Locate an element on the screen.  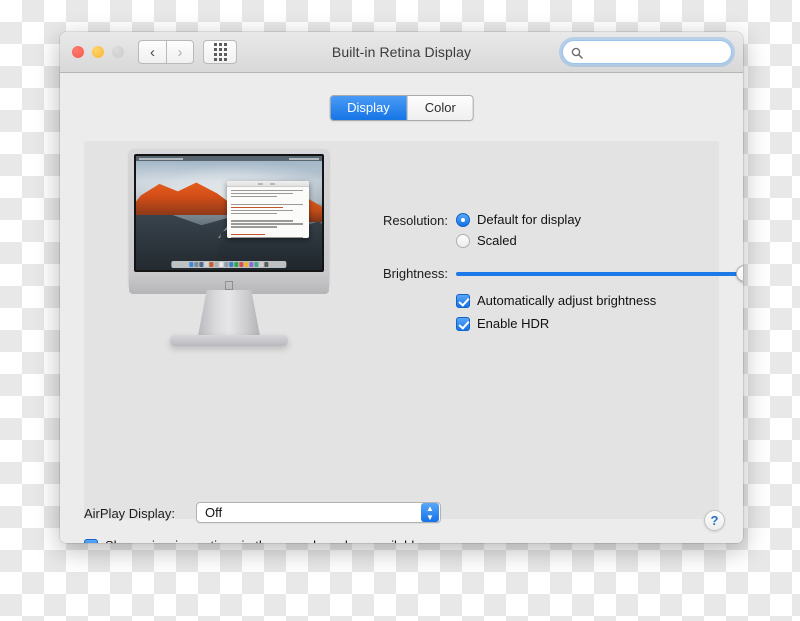
resolution-option-scaled-label: Scaled is located at coordinates (497, 240).